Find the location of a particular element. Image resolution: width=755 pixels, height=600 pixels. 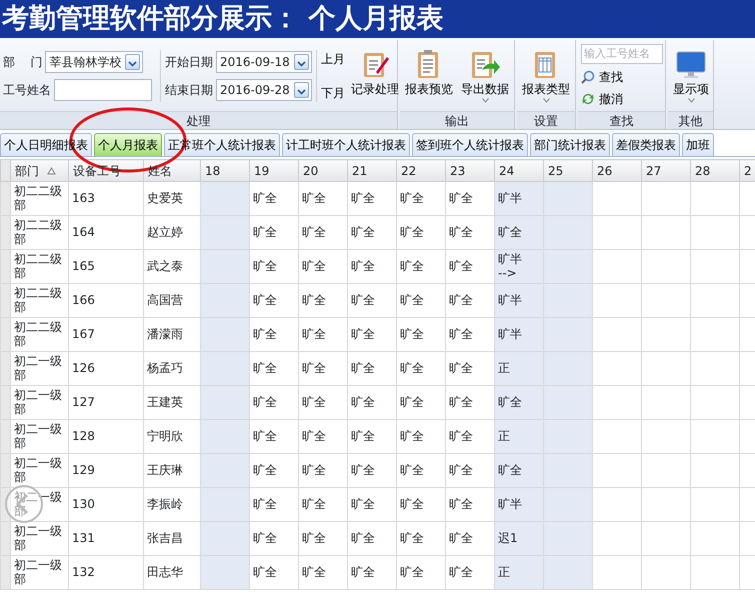

table-cell: 131 is located at coordinates (106, 539).